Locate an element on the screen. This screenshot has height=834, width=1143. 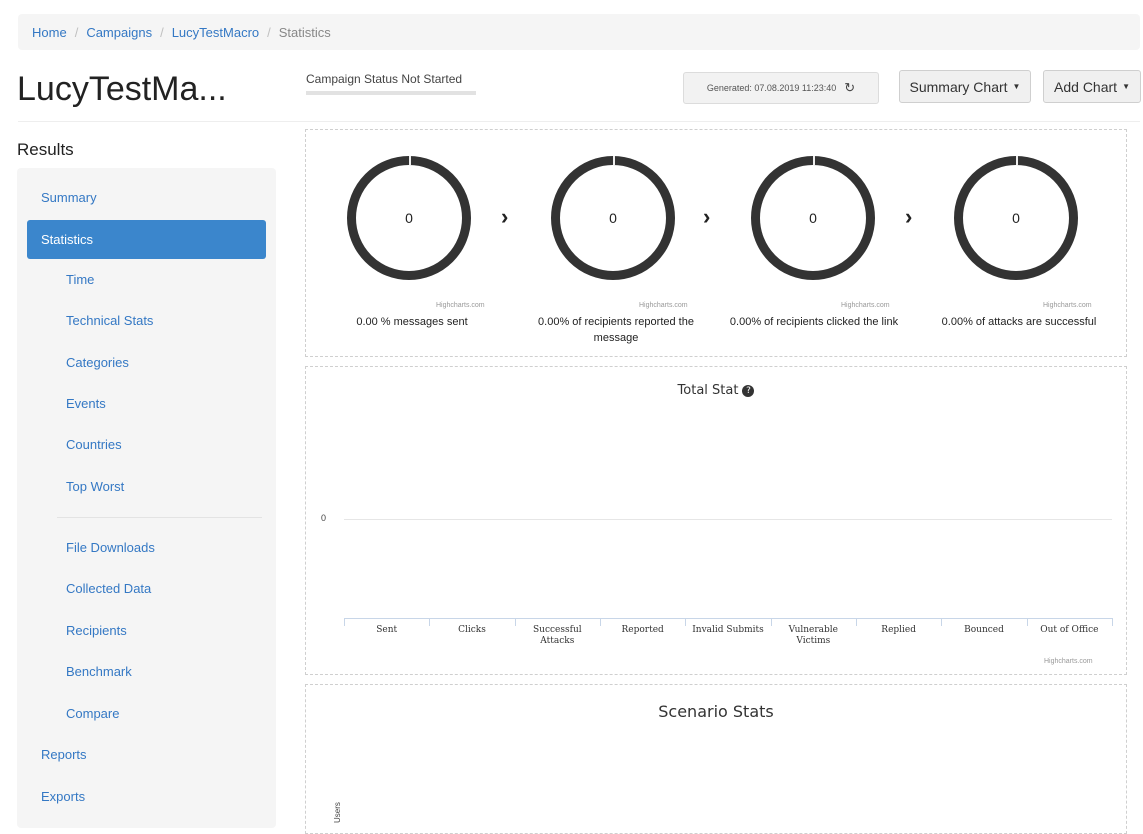
funnel-ring-sent: 0 is located at coordinates (409, 218).